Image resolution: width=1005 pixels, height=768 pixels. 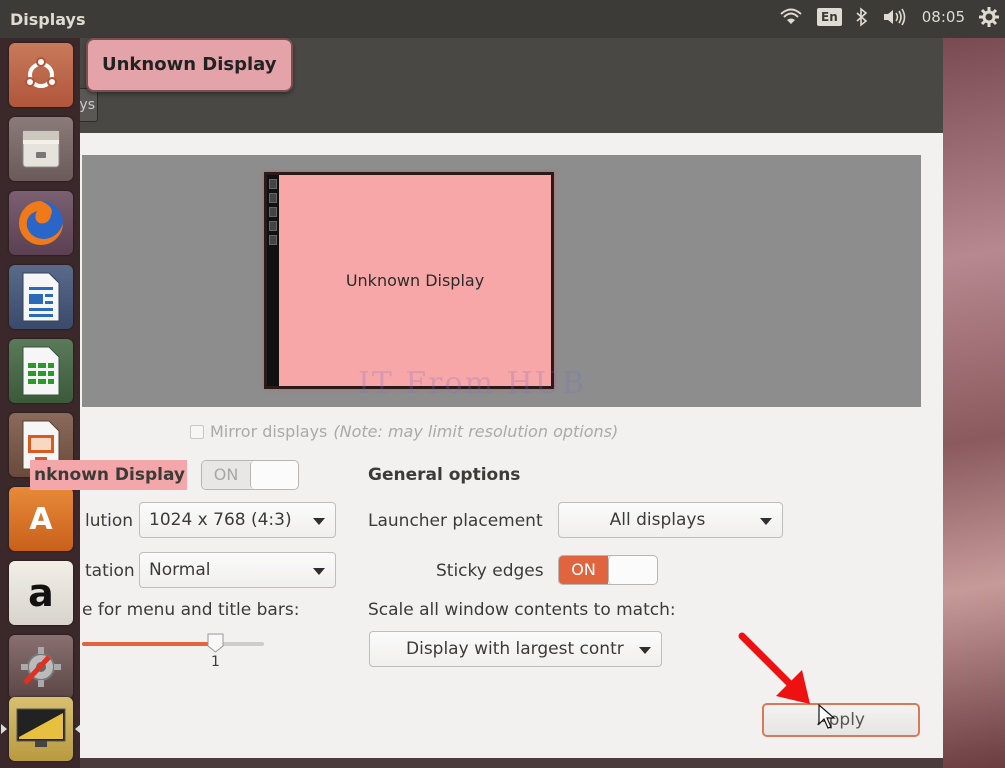 What do you see at coordinates (189, 65) in the screenshot?
I see `launcher-tooltip: Unknown Display` at bounding box center [189, 65].